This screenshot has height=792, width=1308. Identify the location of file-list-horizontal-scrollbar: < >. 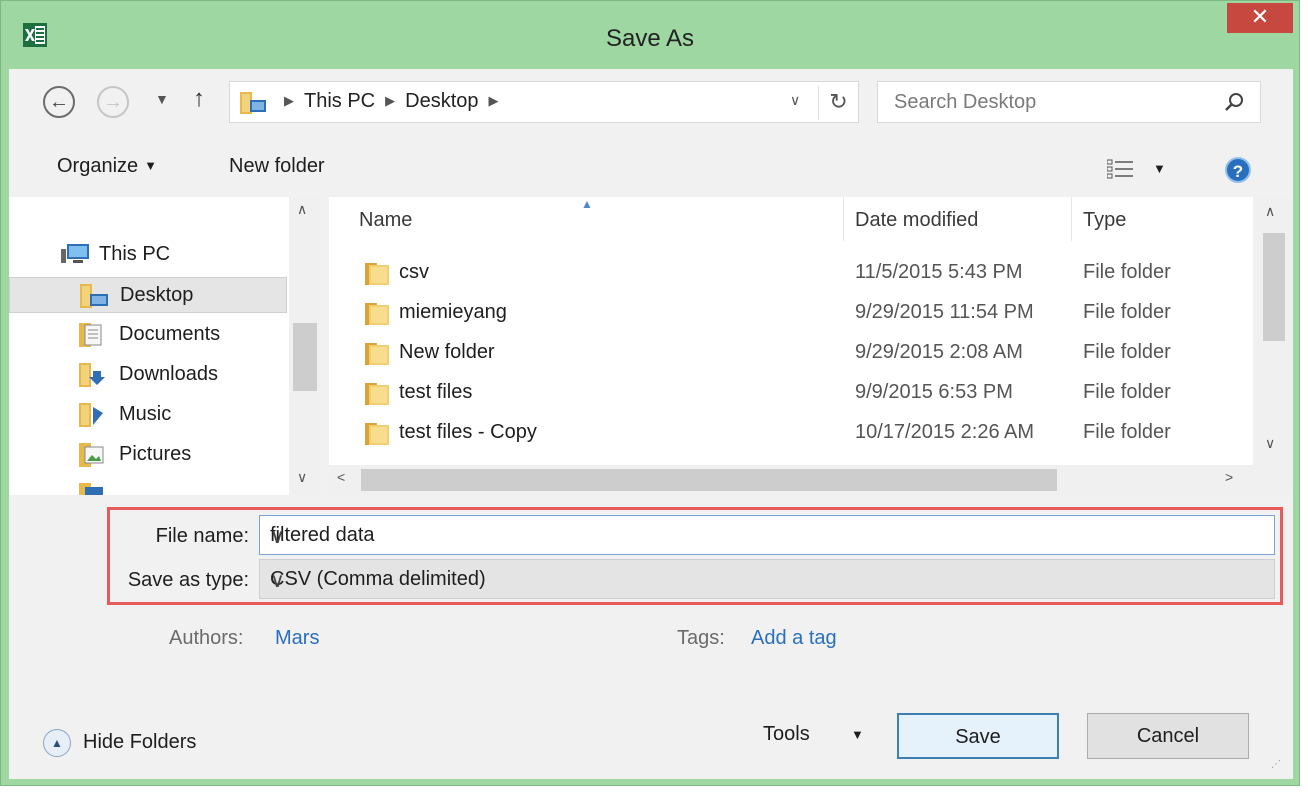
(791, 480).